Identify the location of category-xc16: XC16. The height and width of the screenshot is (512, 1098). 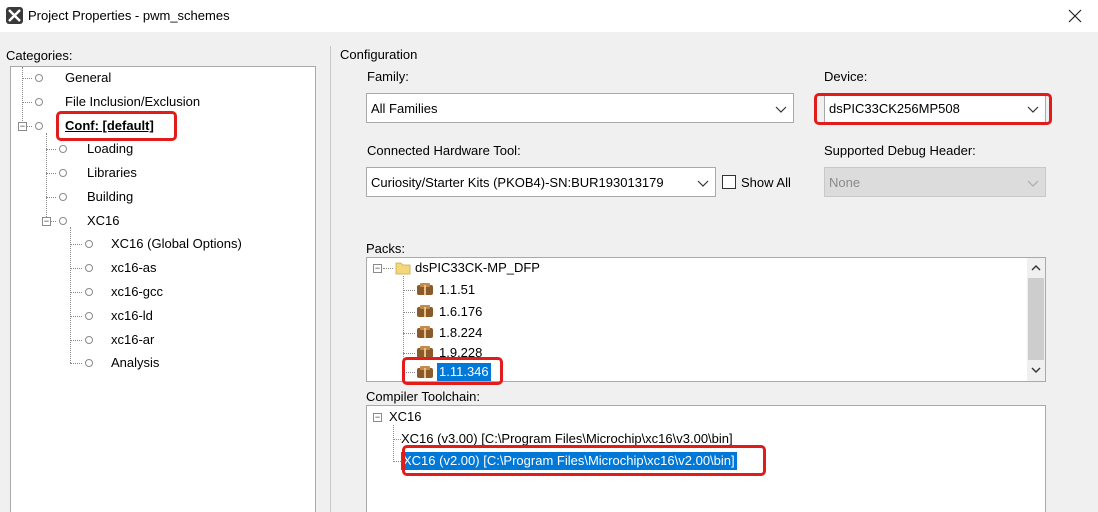
(103, 221).